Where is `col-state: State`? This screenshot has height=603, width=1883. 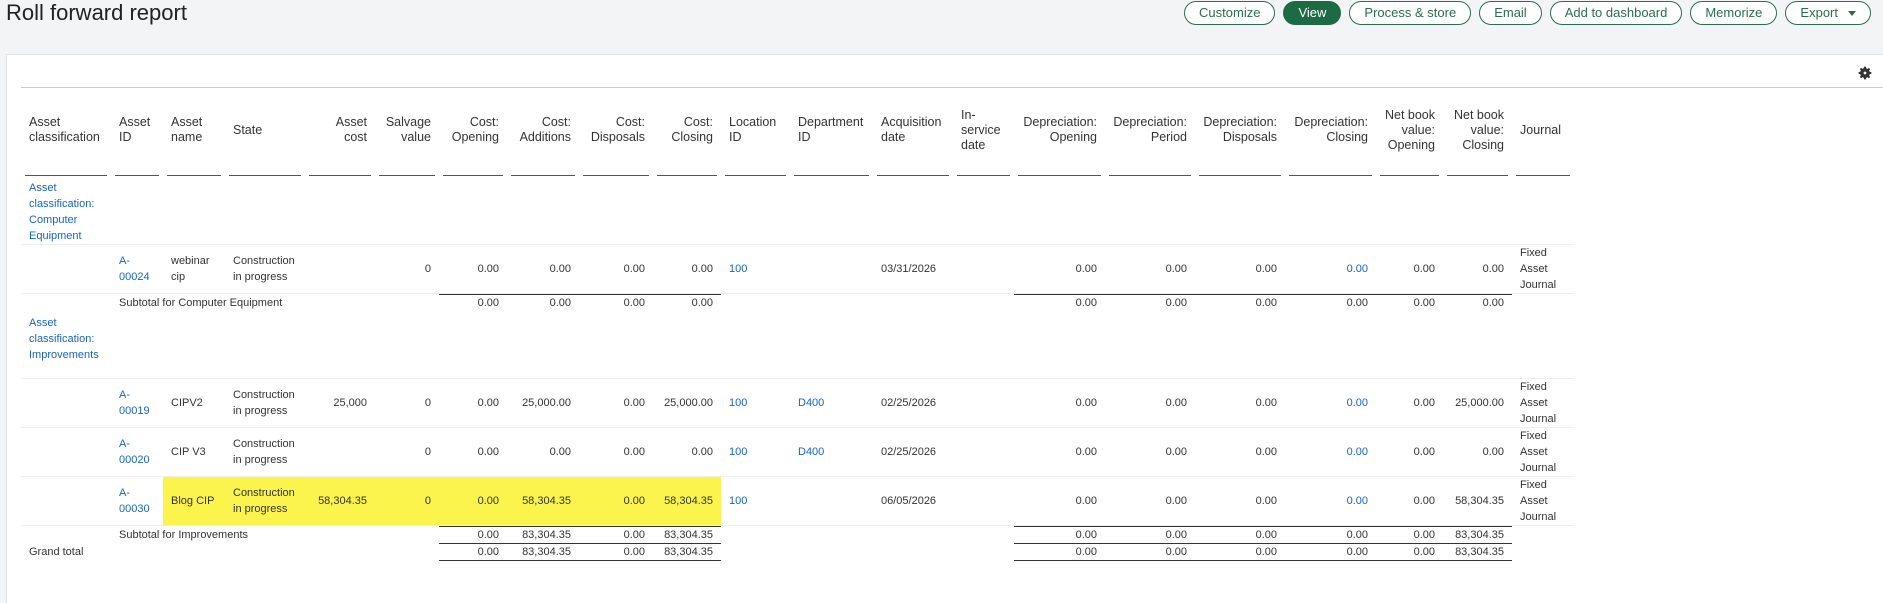
col-state: State is located at coordinates (265, 130).